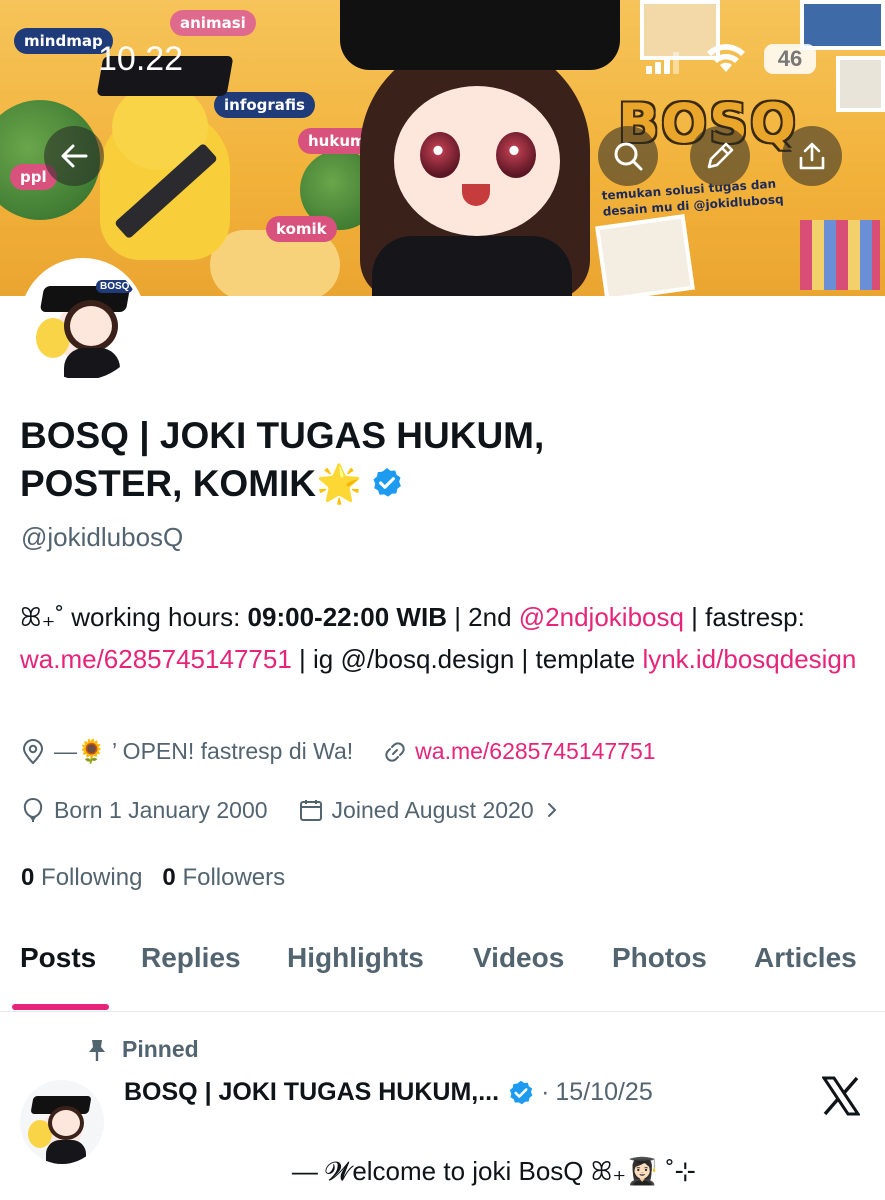 The width and height of the screenshot is (885, 1200). I want to click on search-button, so click(628, 156).